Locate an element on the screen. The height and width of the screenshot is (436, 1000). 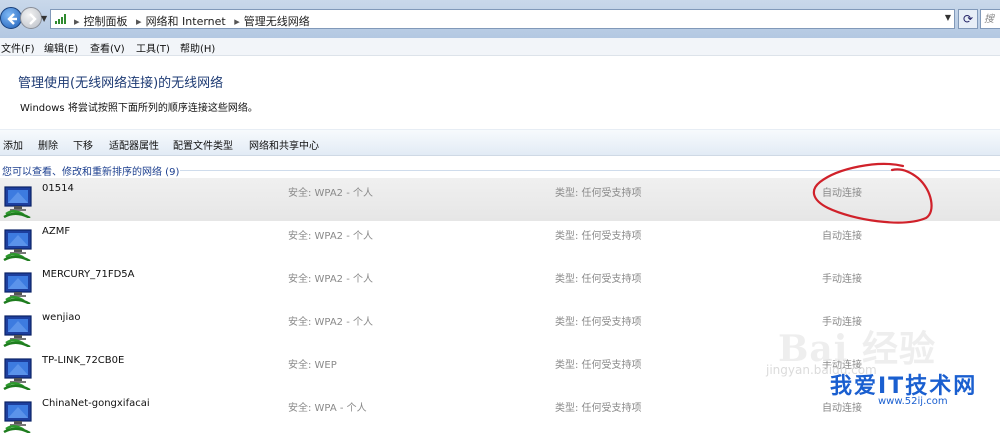
move-down-button: 下移 is located at coordinates (83, 144).